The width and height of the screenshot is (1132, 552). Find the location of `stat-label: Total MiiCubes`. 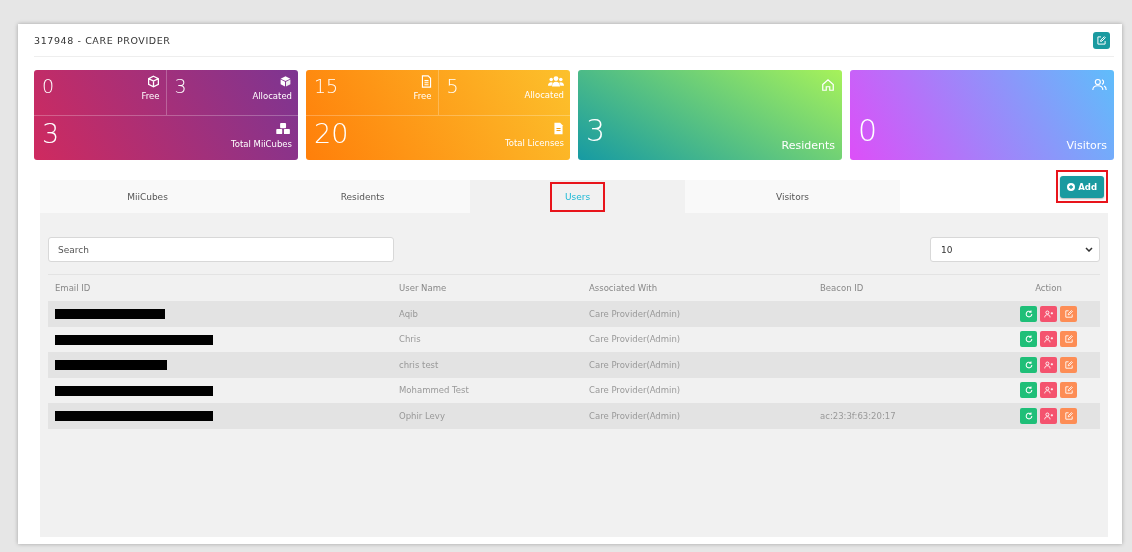

stat-label: Total MiiCubes is located at coordinates (261, 144).